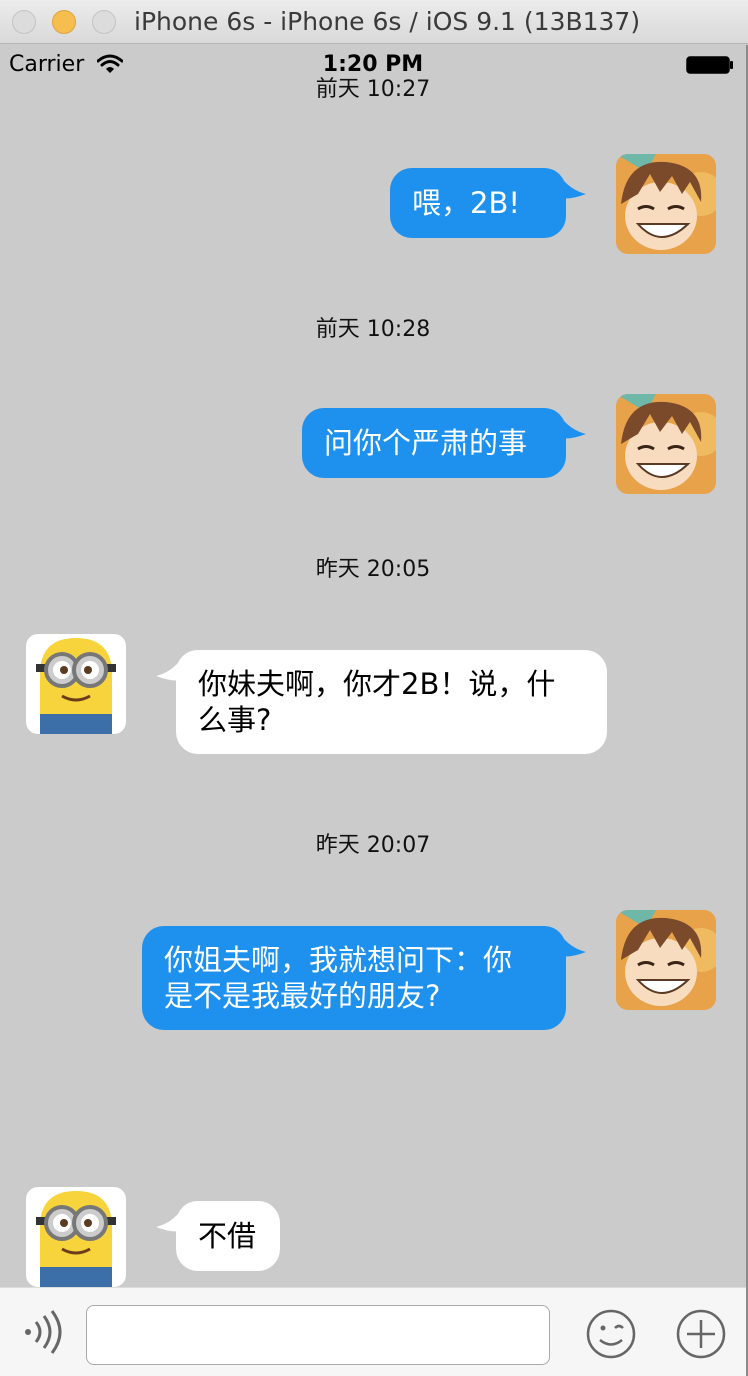  What do you see at coordinates (338, 960) in the screenshot?
I see `message-text: 你姐夫啊，我就想问下：你` at bounding box center [338, 960].